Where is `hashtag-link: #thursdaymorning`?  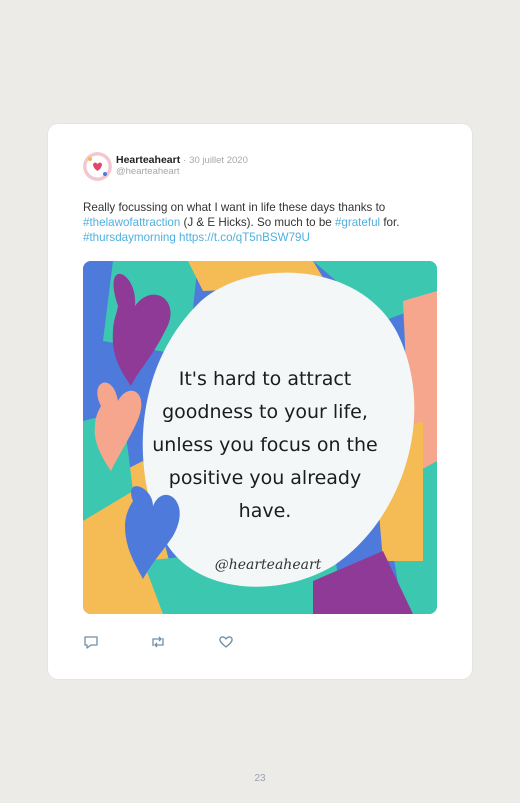 hashtag-link: #thursdaymorning is located at coordinates (129, 237).